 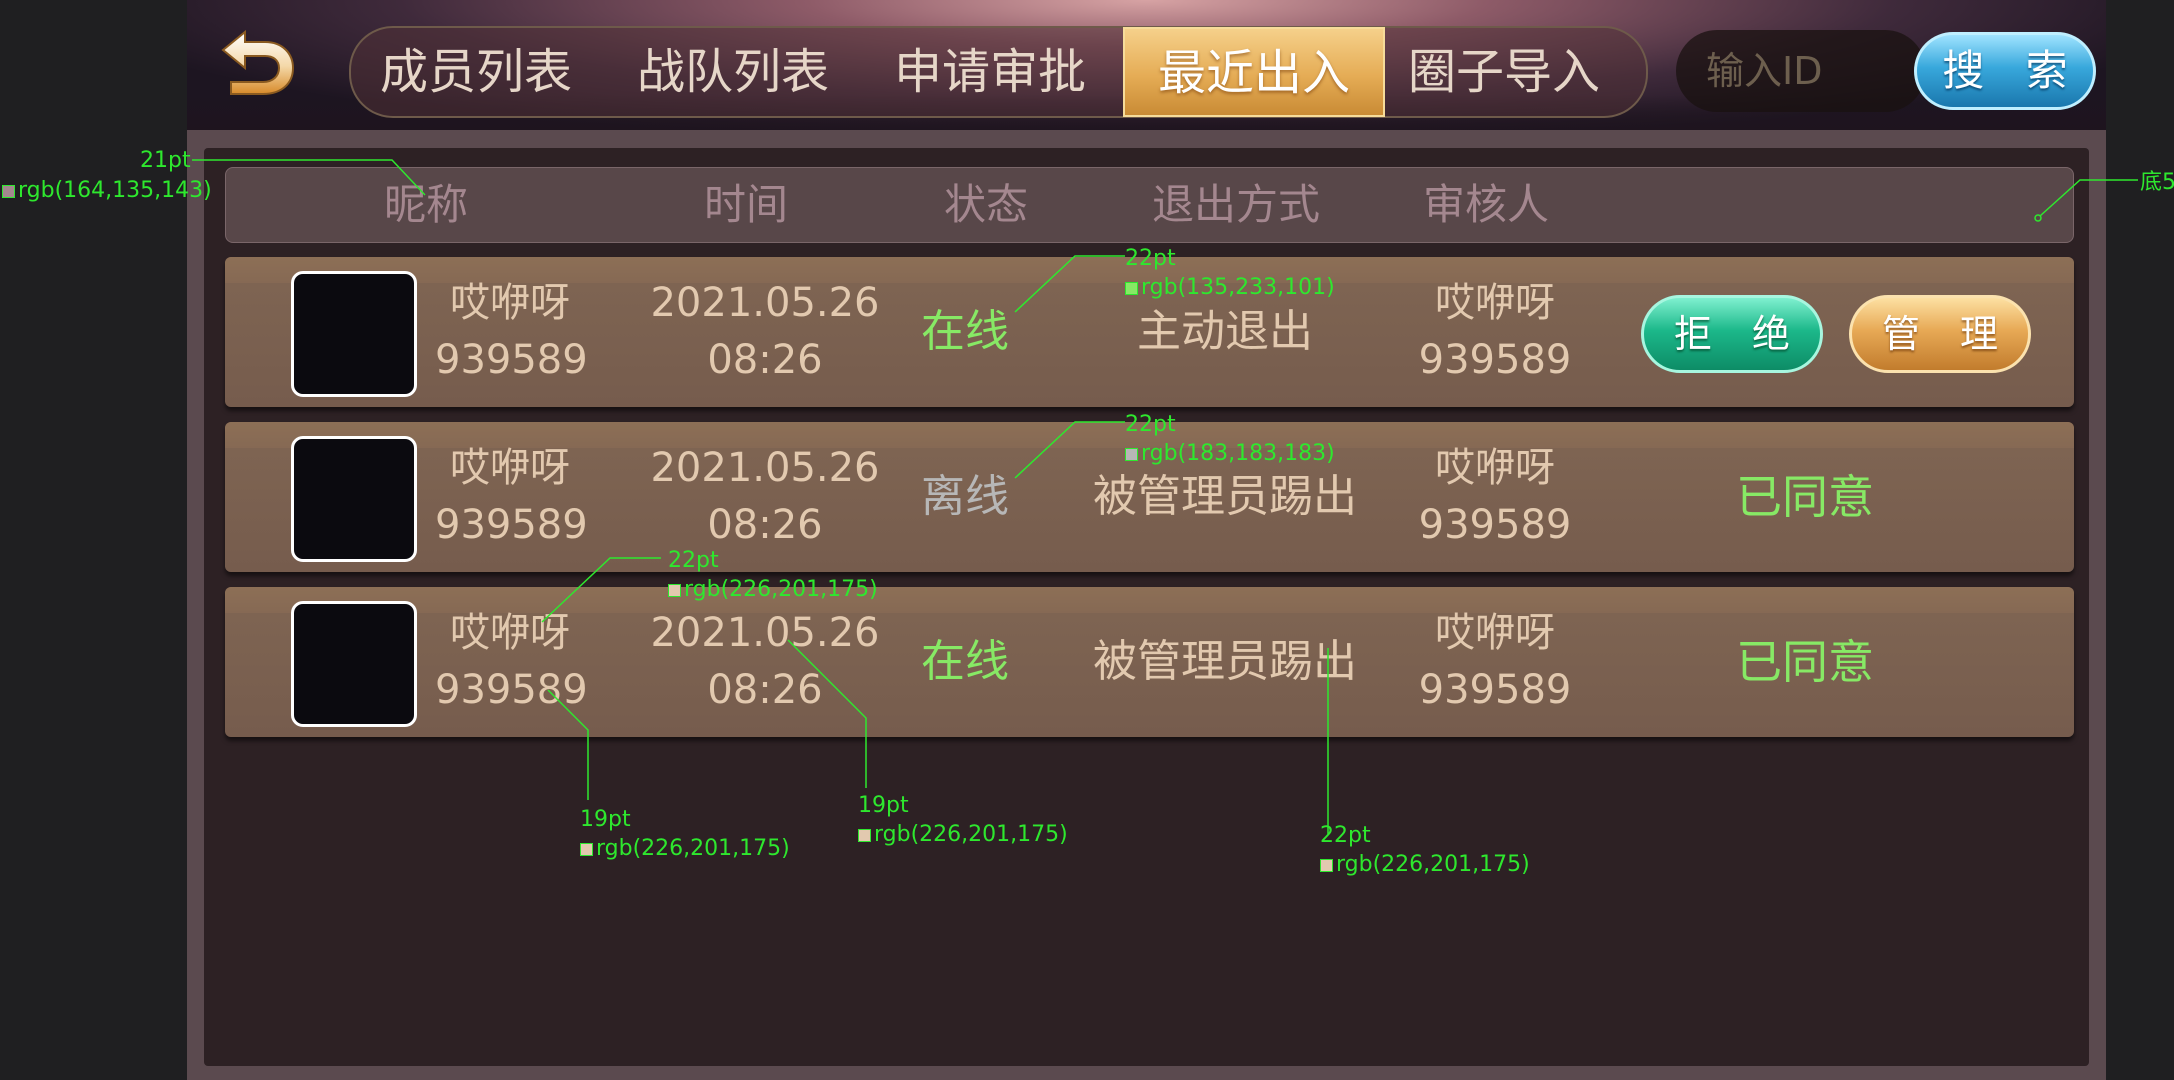 I want to click on annotation-nickname-color: rgb(226,201,175), so click(x=773, y=590).